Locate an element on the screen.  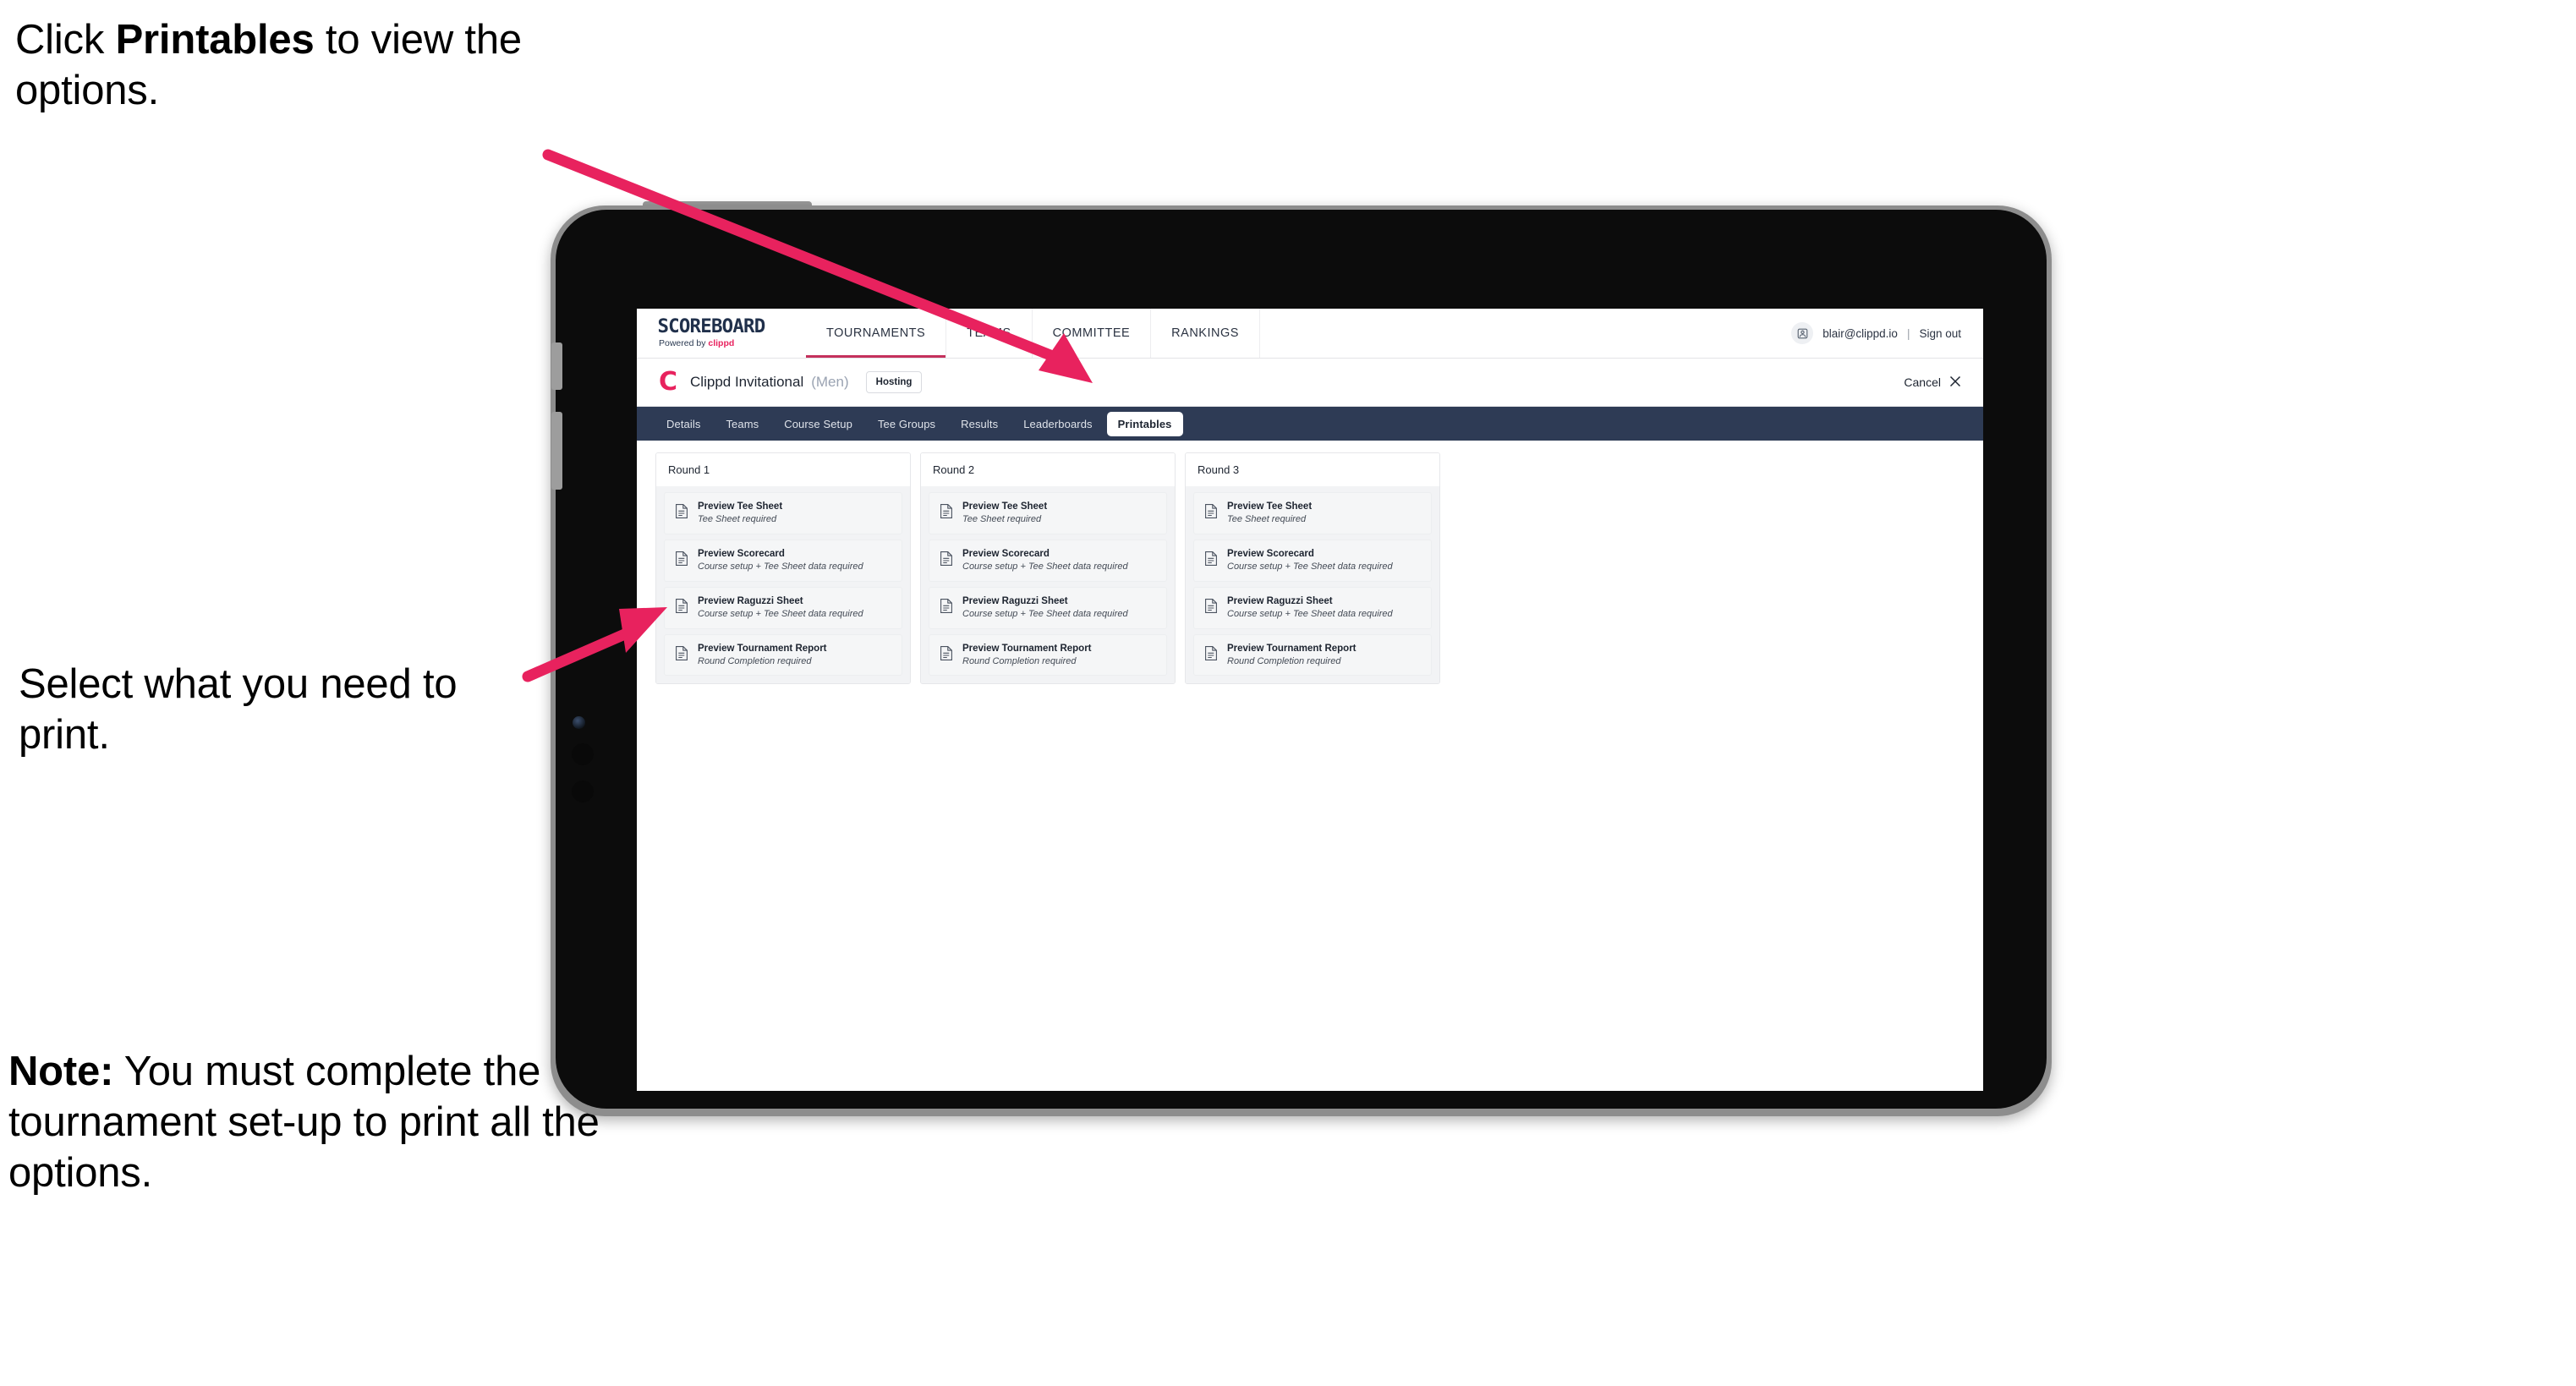
nav-item-tournaments: TOURNAMENTS is located at coordinates (876, 333).